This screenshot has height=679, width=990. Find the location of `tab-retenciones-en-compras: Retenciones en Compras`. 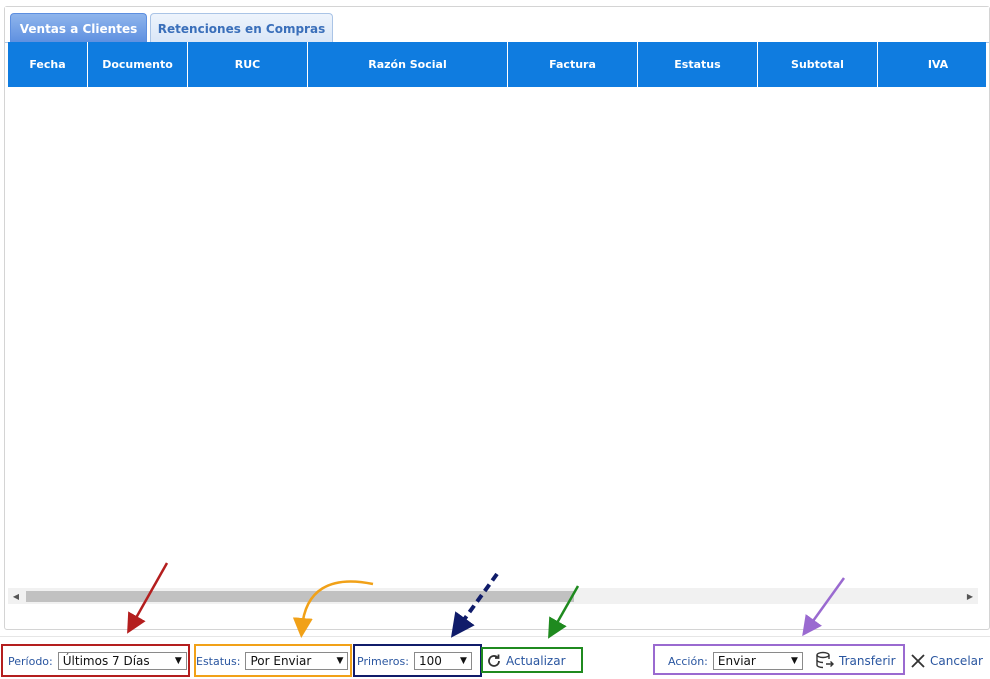

tab-retenciones-en-compras: Retenciones en Compras is located at coordinates (241, 28).